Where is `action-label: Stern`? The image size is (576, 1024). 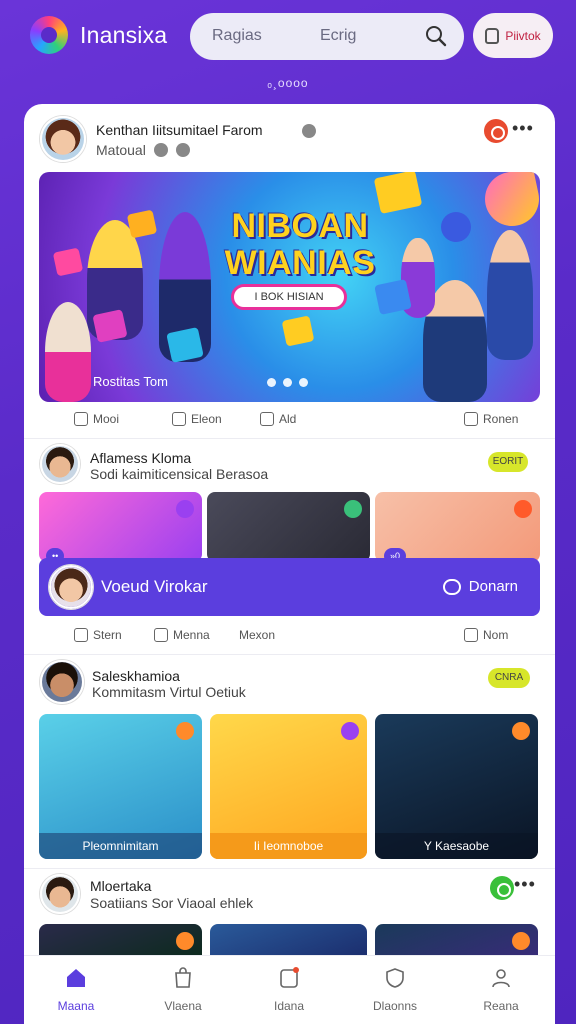
action-label: Stern is located at coordinates (107, 635).